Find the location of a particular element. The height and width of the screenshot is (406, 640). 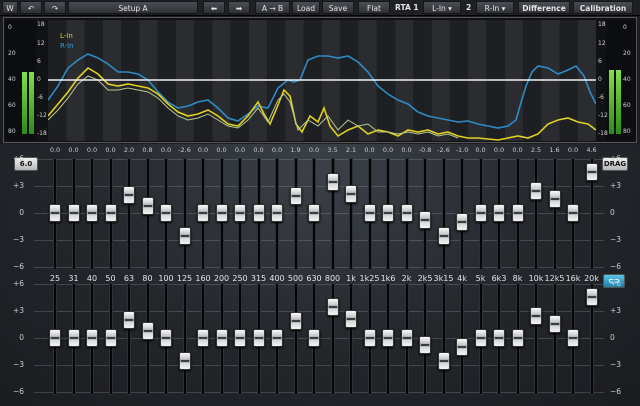

rta1-select: L-In ▾ is located at coordinates (442, 7).